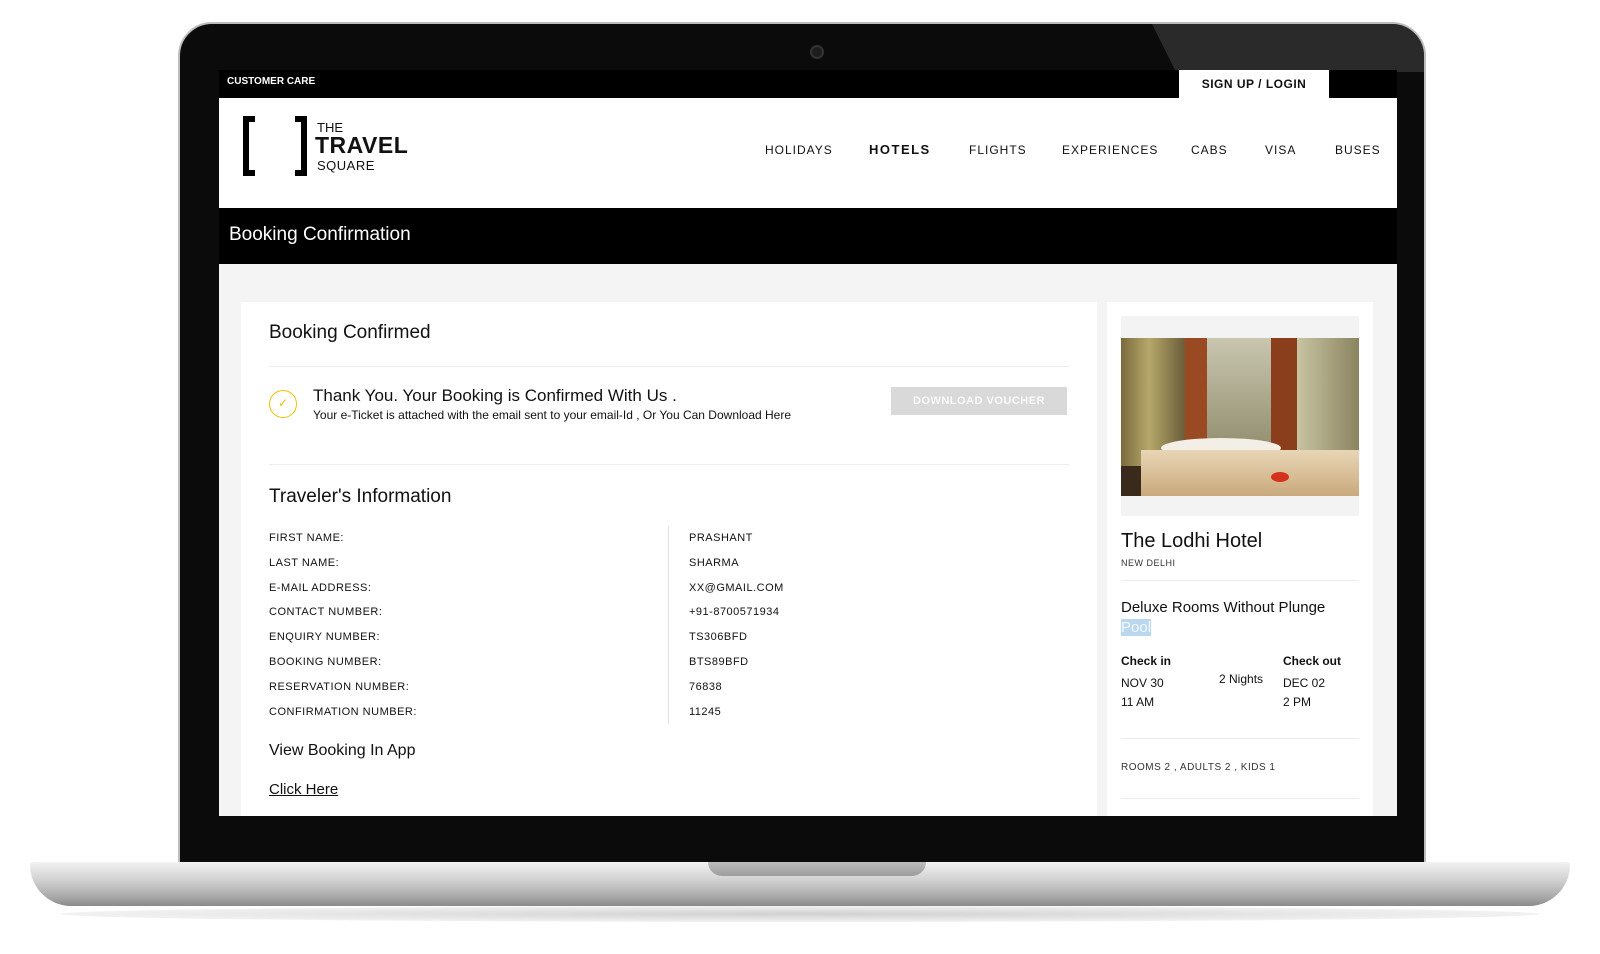 The image size is (1600, 954). Describe the element at coordinates (706, 687) in the screenshot. I see `info-value: 76838` at that location.